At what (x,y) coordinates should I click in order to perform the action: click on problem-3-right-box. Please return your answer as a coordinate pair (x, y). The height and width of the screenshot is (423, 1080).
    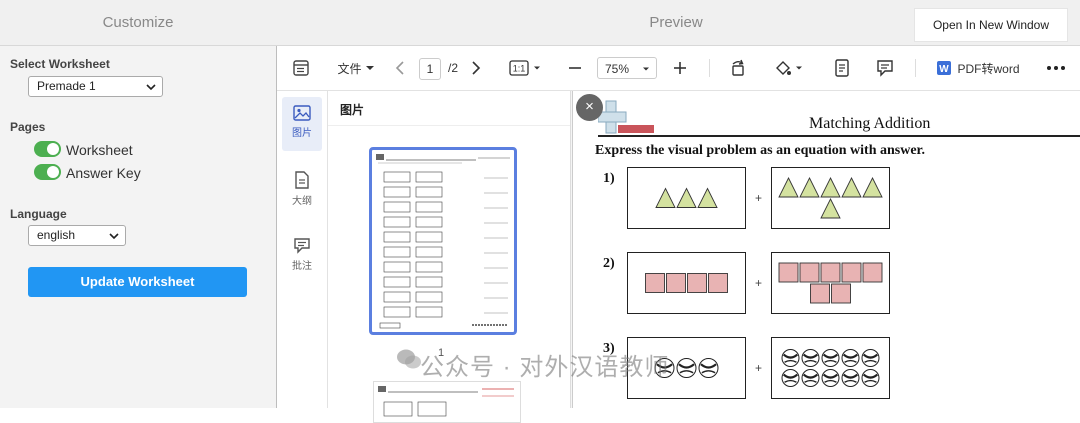
    Looking at the image, I should click on (830, 368).